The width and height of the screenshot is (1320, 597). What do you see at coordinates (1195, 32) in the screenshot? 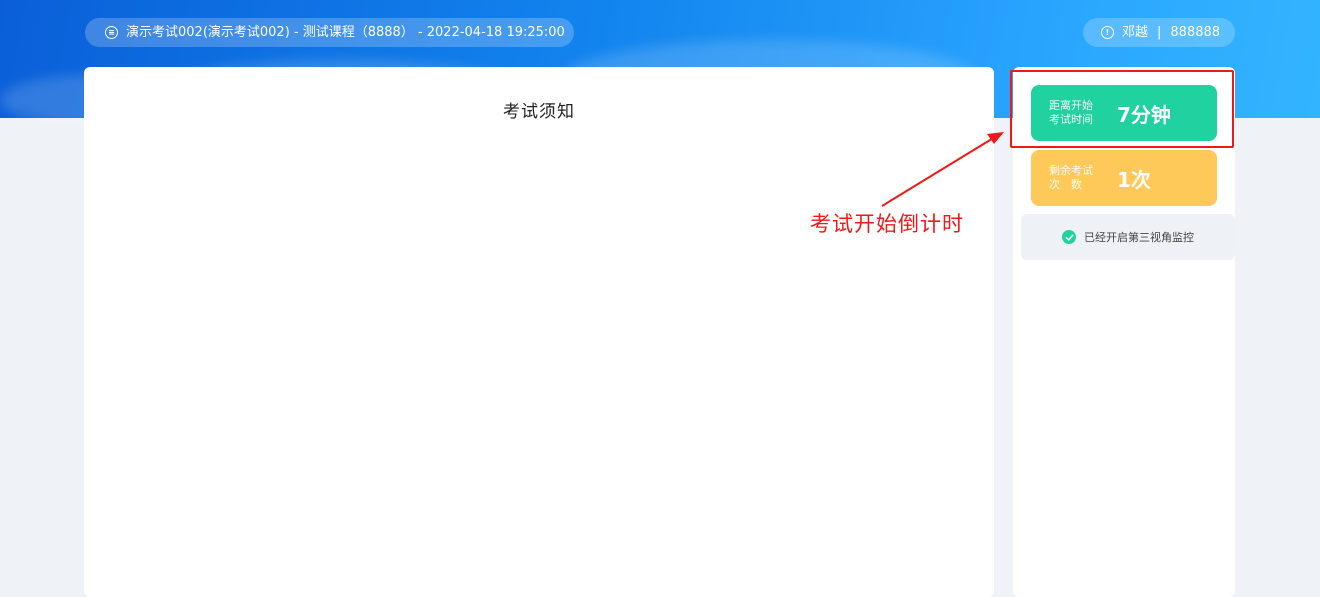
I see `user-id: 888888` at bounding box center [1195, 32].